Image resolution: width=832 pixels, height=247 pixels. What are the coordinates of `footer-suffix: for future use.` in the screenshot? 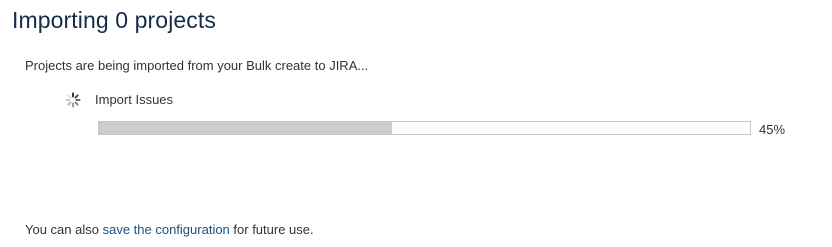 It's located at (271, 229).